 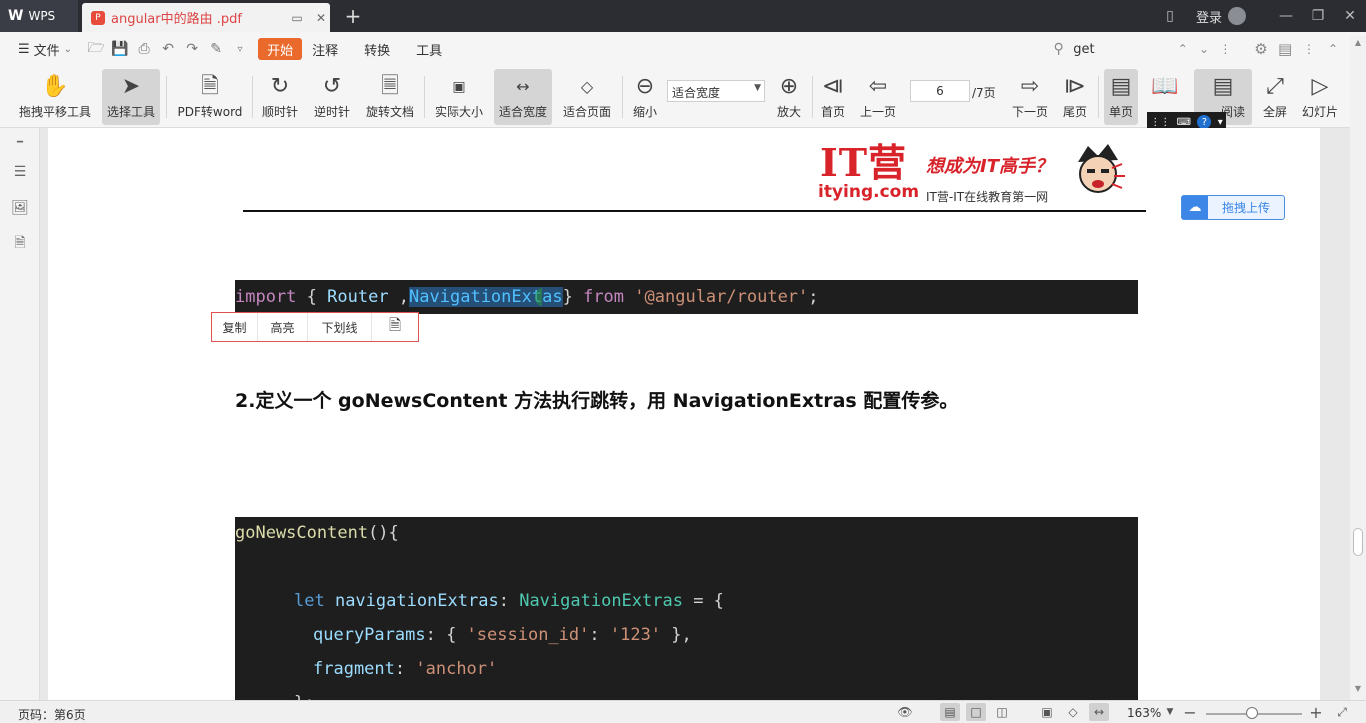 What do you see at coordinates (599, 635) in the screenshot?
I see `code-token: :` at bounding box center [599, 635].